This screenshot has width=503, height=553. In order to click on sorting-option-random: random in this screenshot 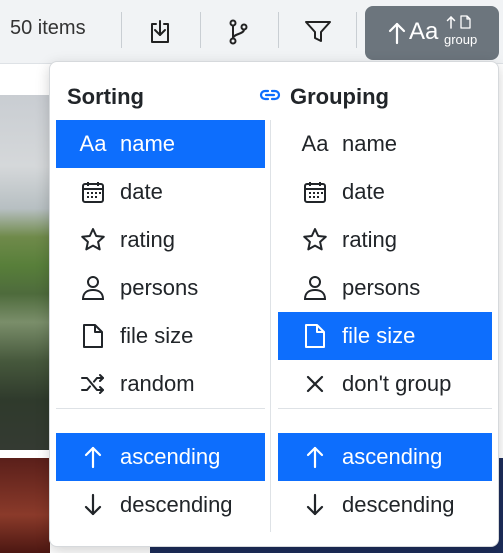, I will do `click(160, 384)`.